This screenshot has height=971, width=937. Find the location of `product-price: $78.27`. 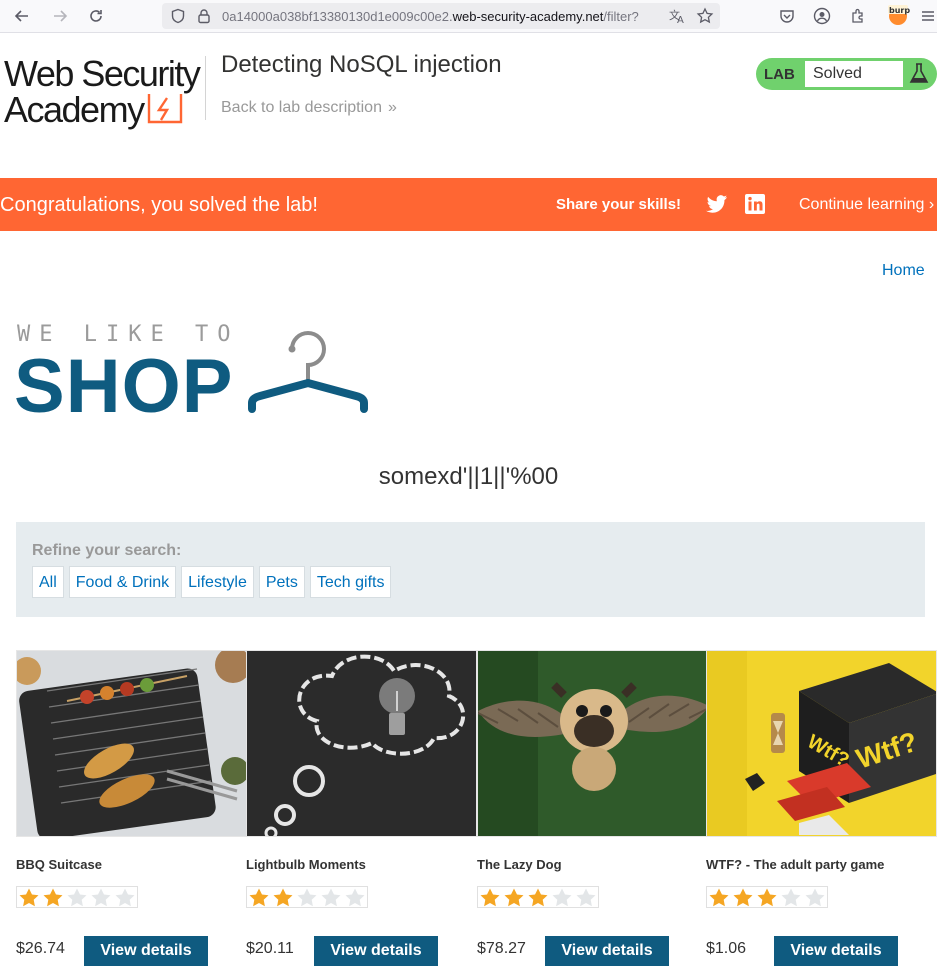

product-price: $78.27 is located at coordinates (501, 948).